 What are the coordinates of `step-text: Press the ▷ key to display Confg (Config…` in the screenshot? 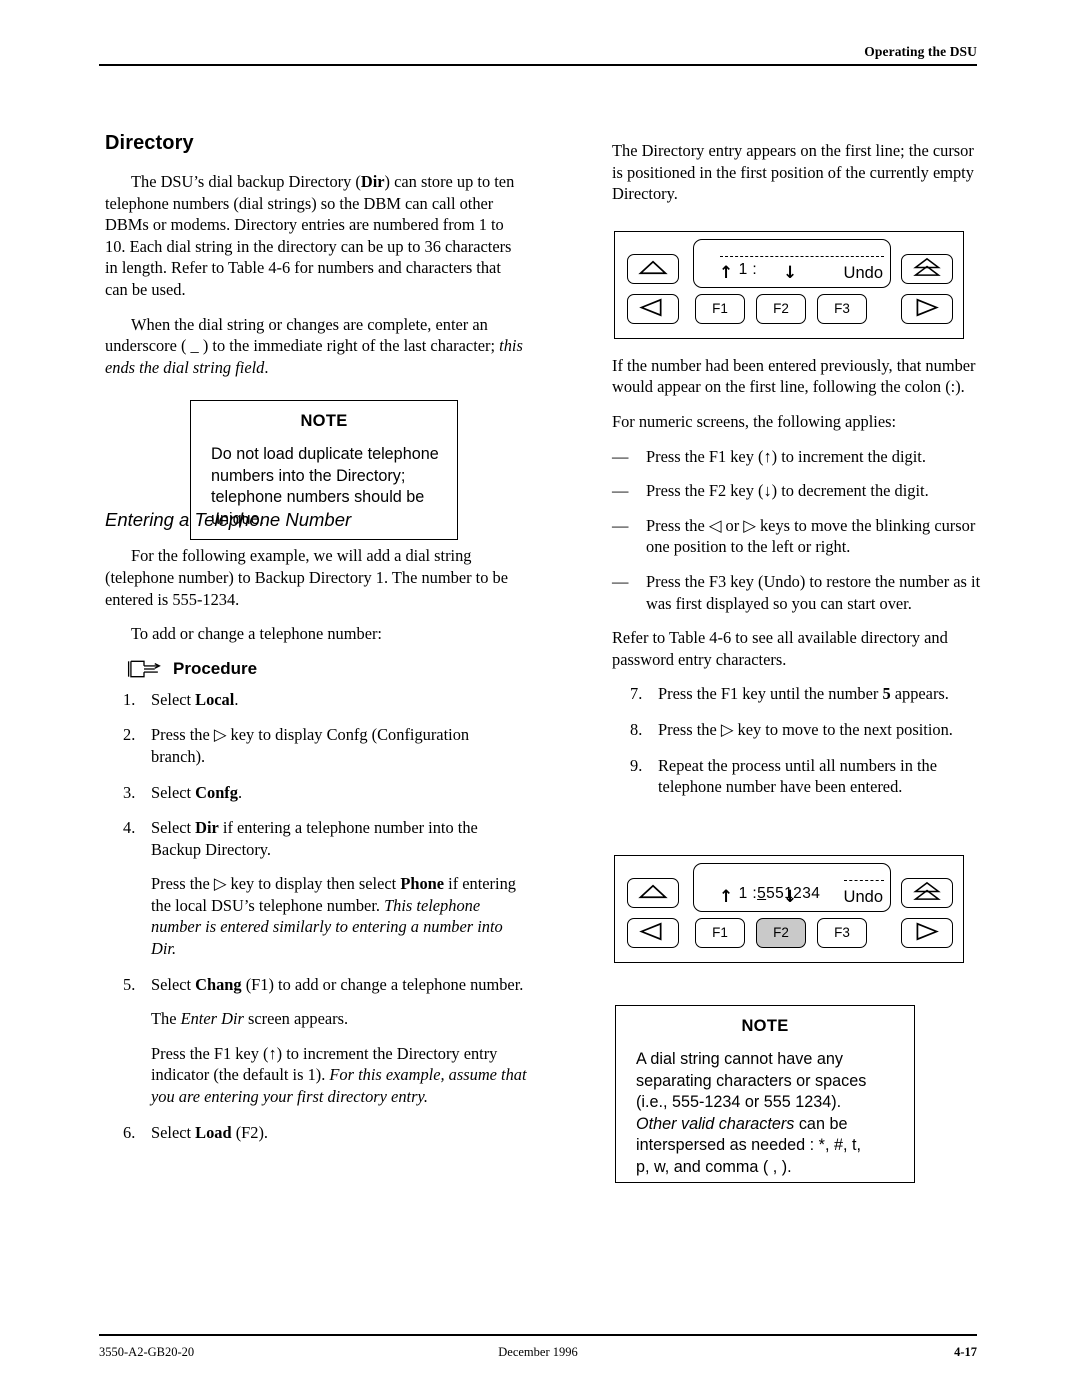 It's located at (310, 745).